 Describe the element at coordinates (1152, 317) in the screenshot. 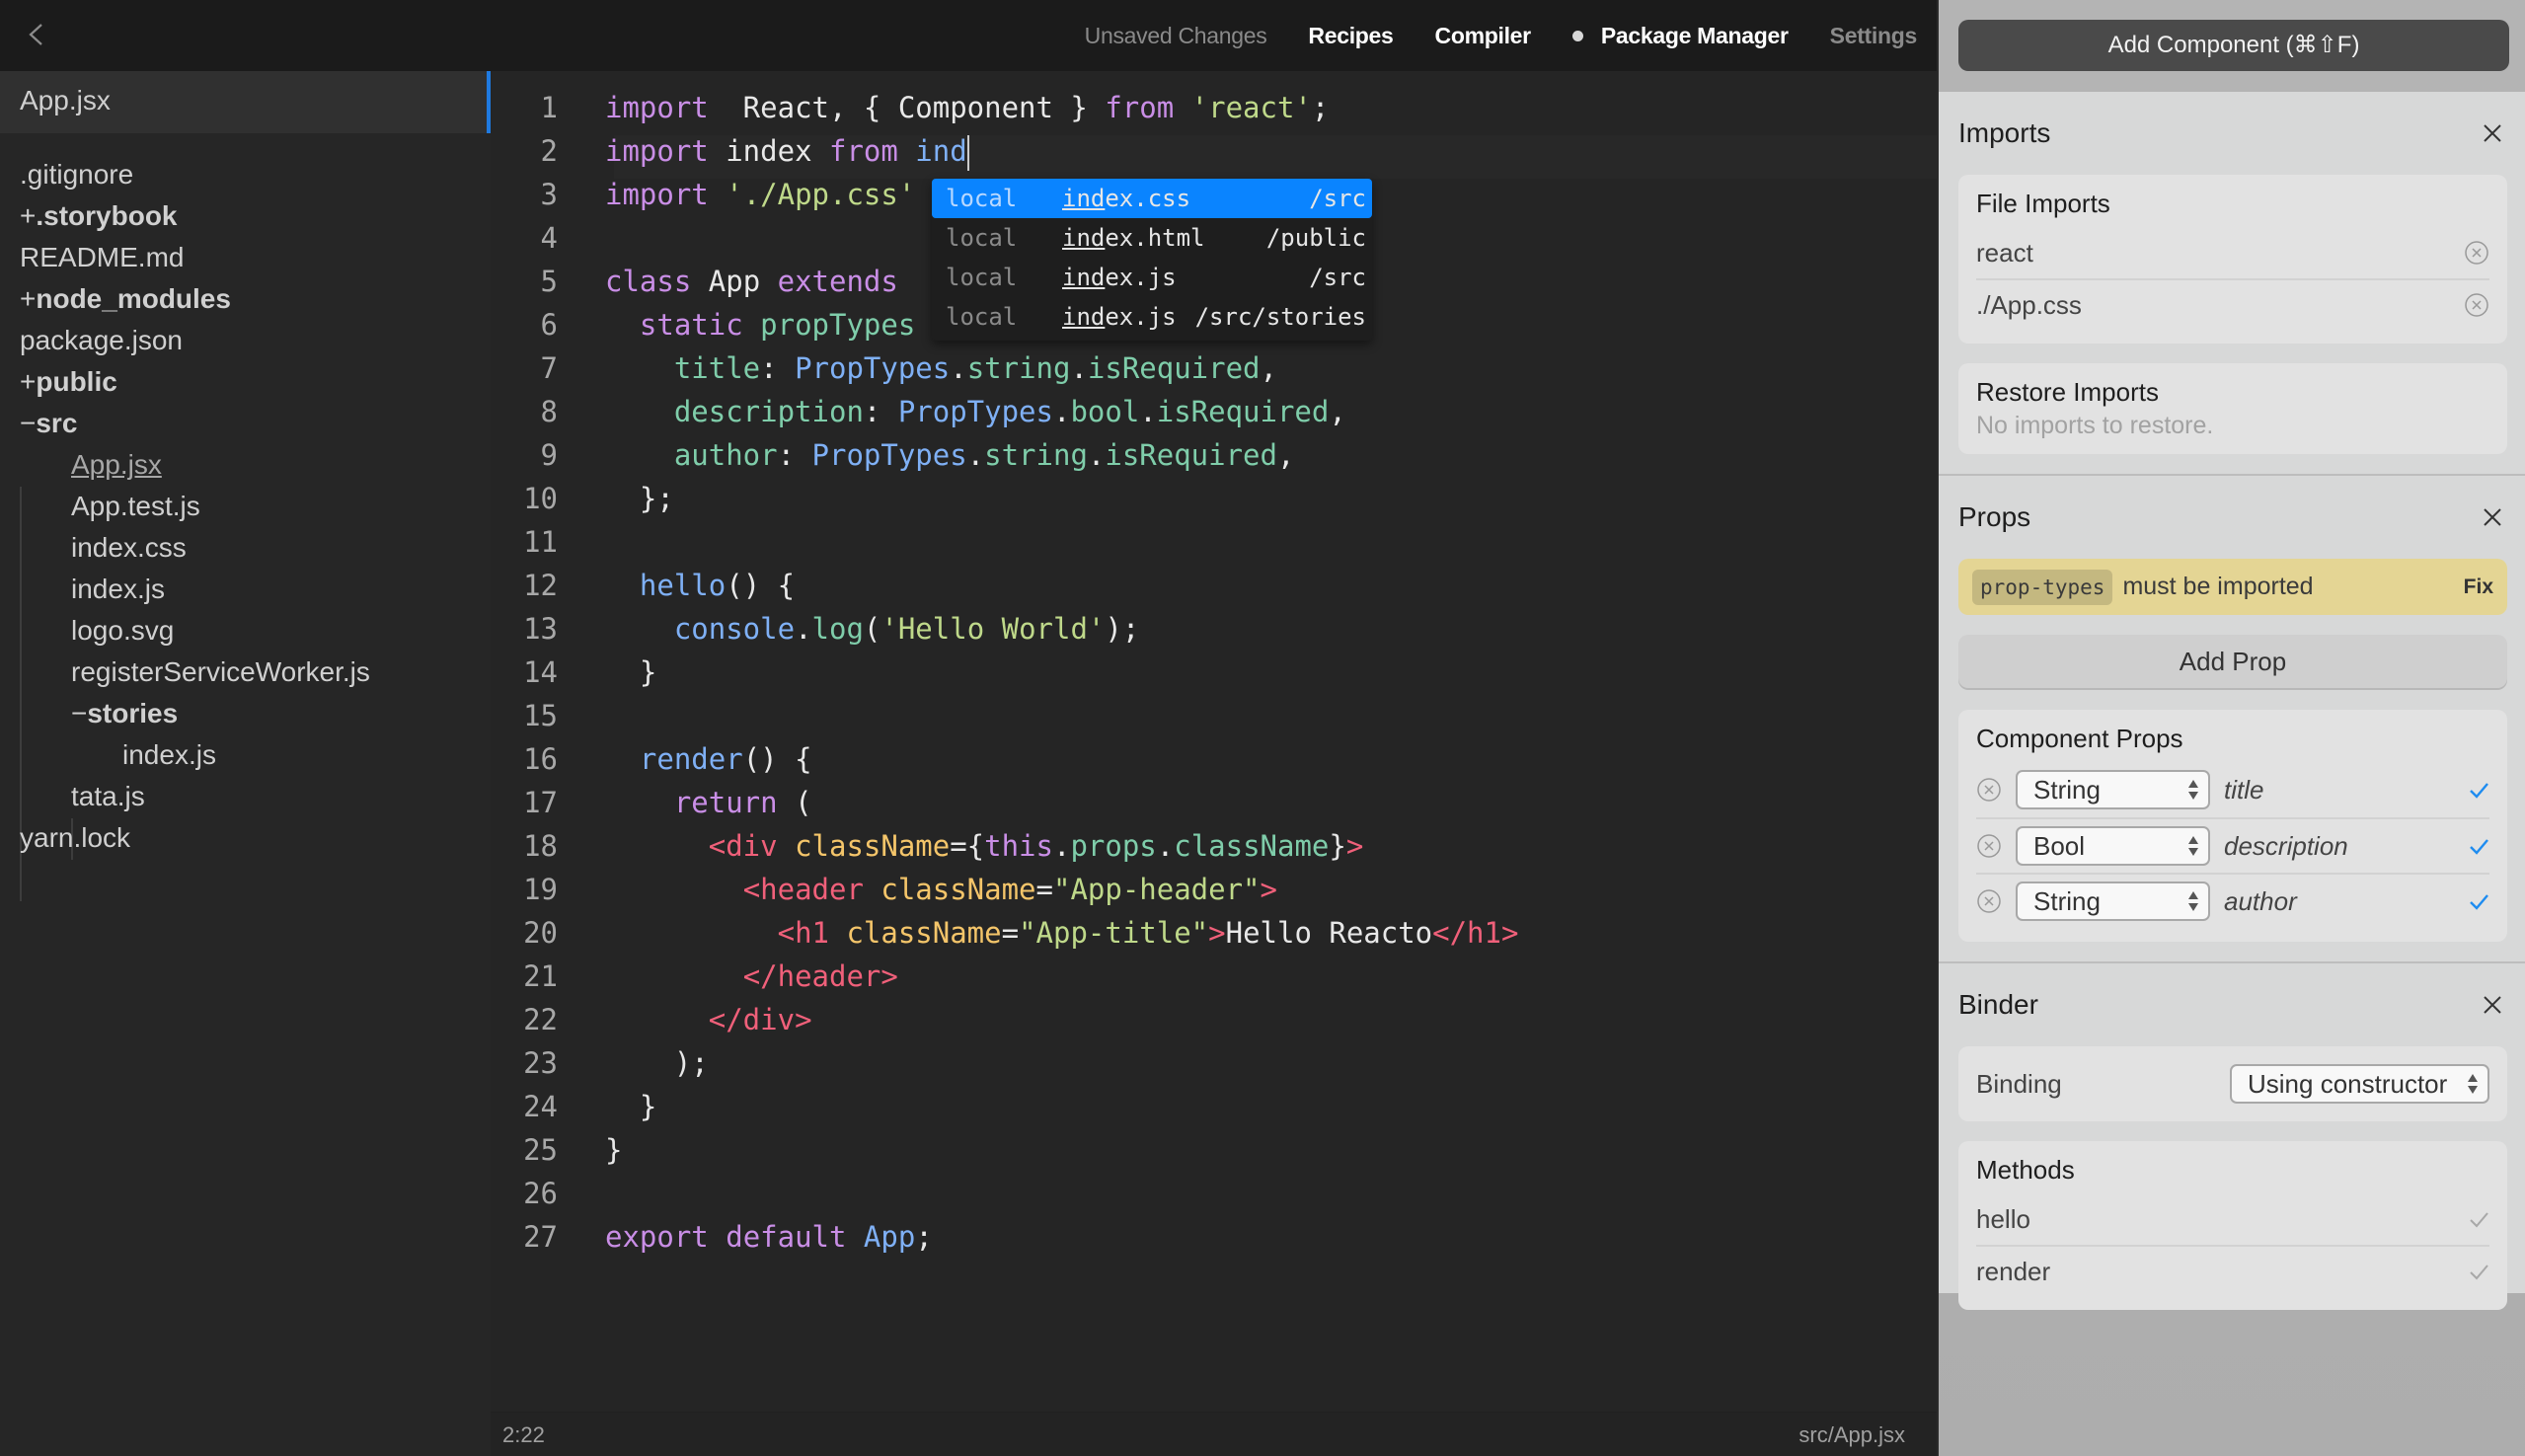

I see `autocomplete-item: local index.js/src/stories` at that location.